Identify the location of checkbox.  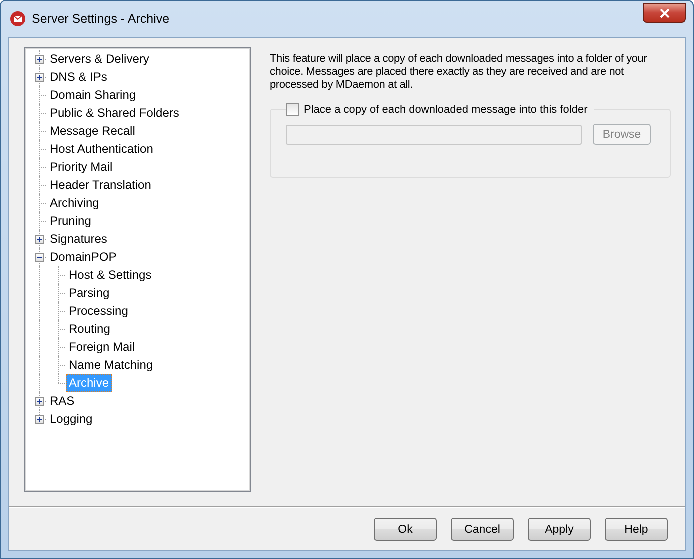
(292, 109).